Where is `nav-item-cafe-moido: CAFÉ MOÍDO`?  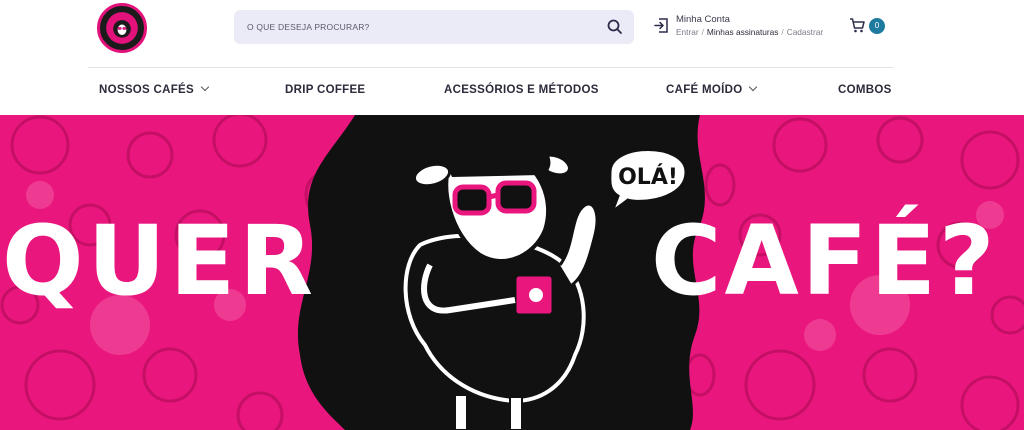 nav-item-cafe-moido: CAFÉ MOÍDO is located at coordinates (712, 89).